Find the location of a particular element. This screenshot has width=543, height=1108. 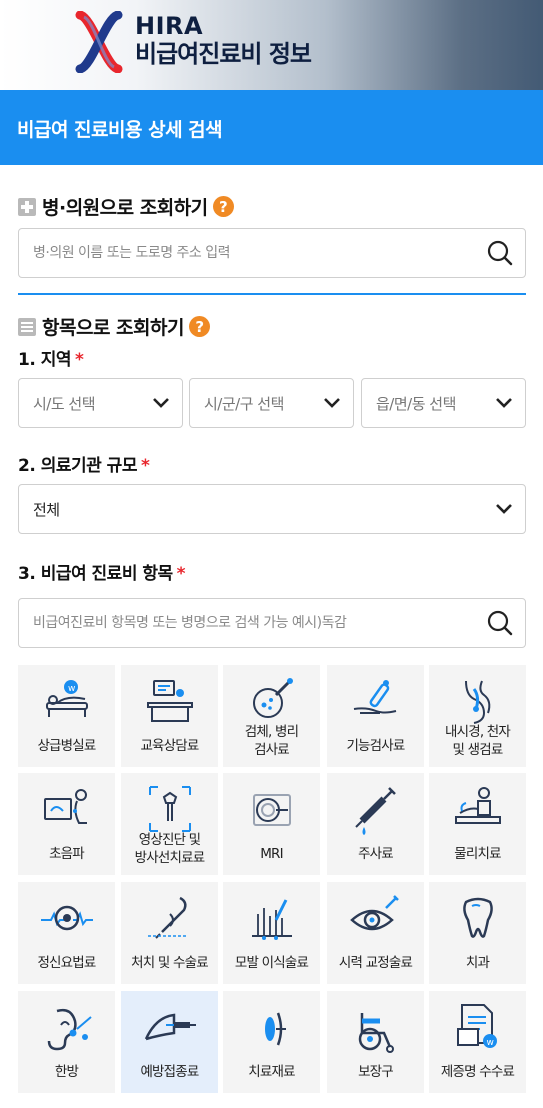

category-label: 처치 및 수술료 is located at coordinates (170, 963).